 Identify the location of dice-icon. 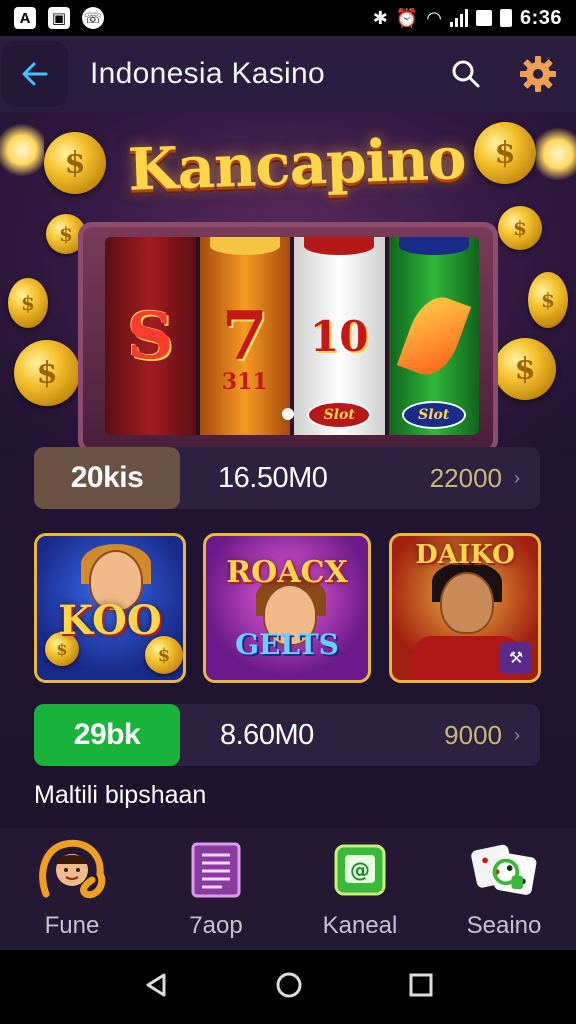
(504, 870).